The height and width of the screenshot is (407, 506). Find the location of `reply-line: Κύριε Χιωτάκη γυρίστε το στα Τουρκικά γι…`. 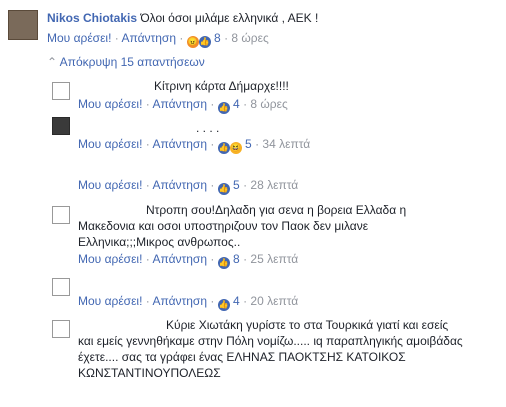

reply-line: Κύριε Χιωτάκη γυρίστε το στα Τουρκικά γι… is located at coordinates (307, 325).